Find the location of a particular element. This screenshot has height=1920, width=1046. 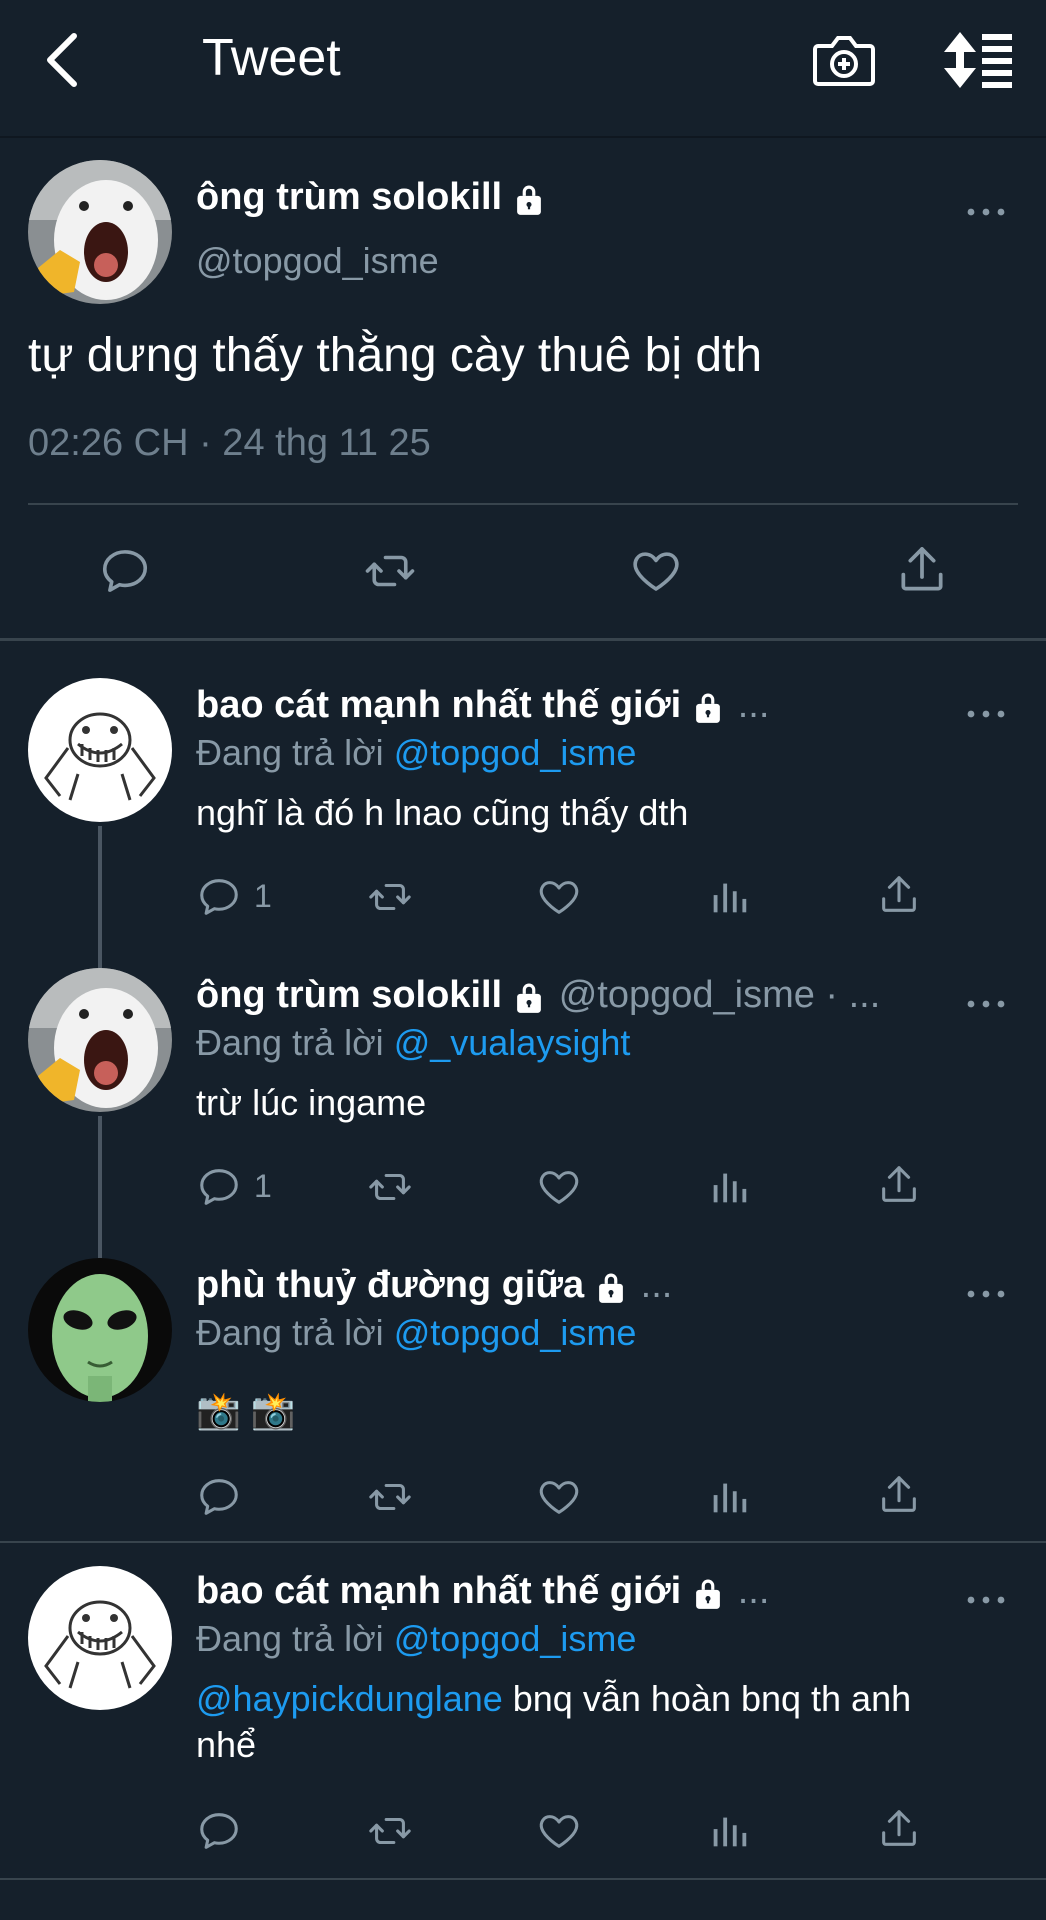

reply-text: 📸 📸 is located at coordinates (246, 1410).